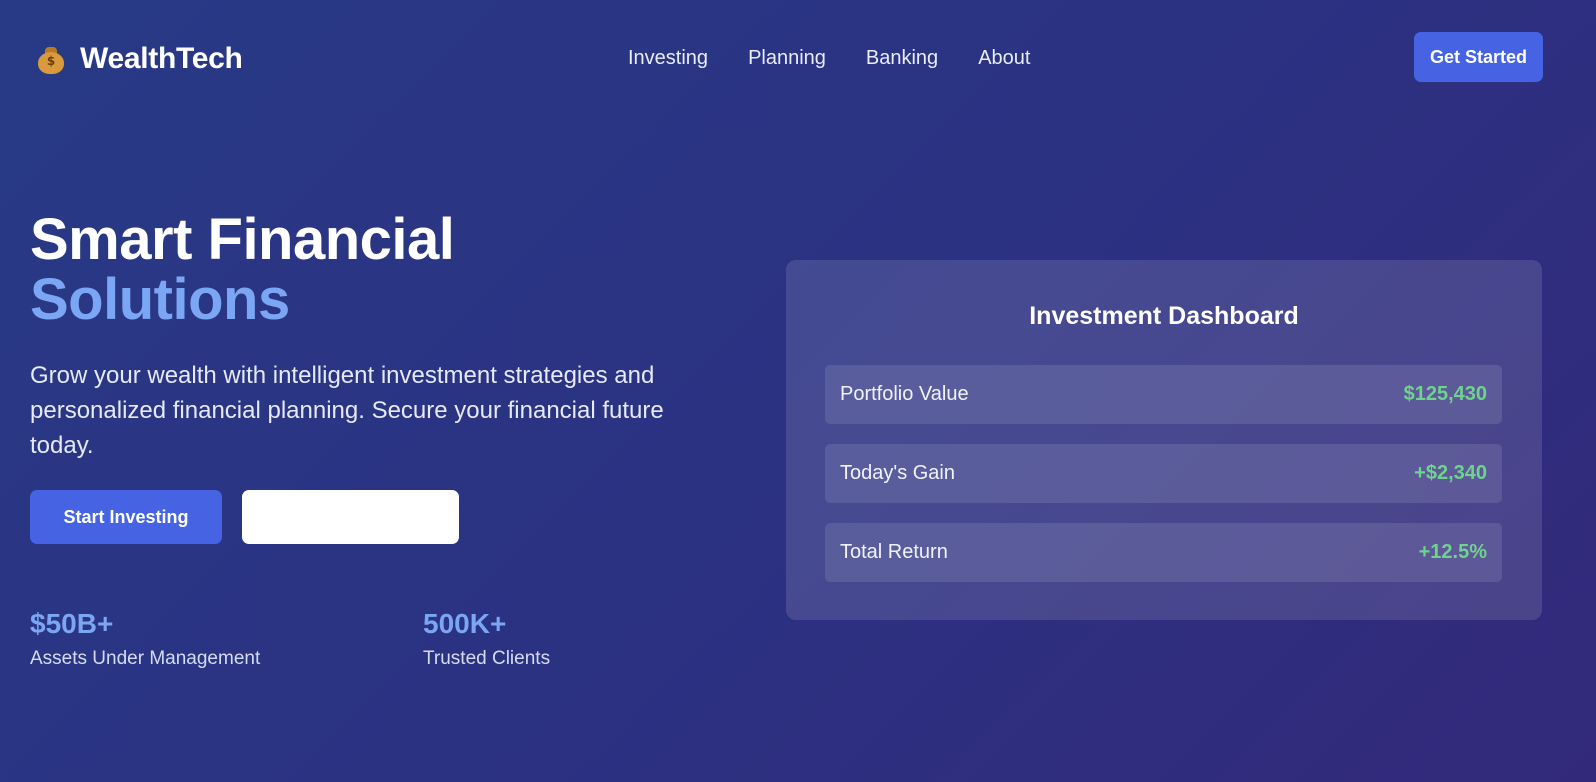 The height and width of the screenshot is (782, 1596). What do you see at coordinates (465, 623) in the screenshot?
I see `stat-value: 500K+` at bounding box center [465, 623].